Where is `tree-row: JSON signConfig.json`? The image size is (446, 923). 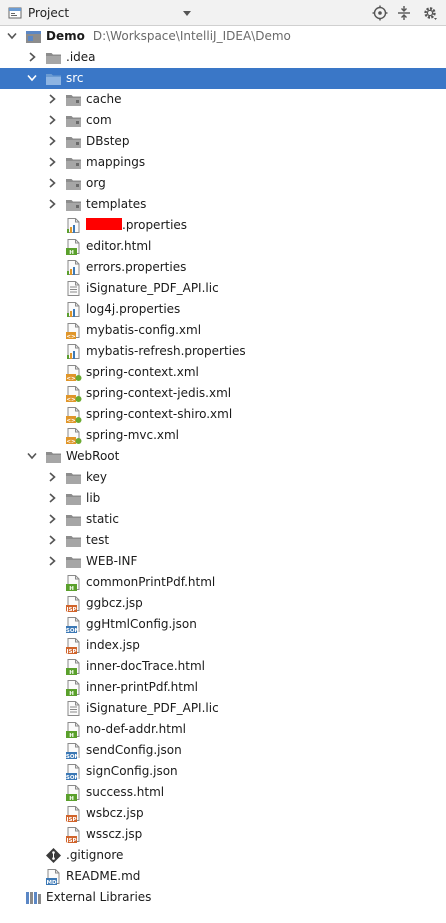
tree-row: JSON signConfig.json is located at coordinates (223, 771).